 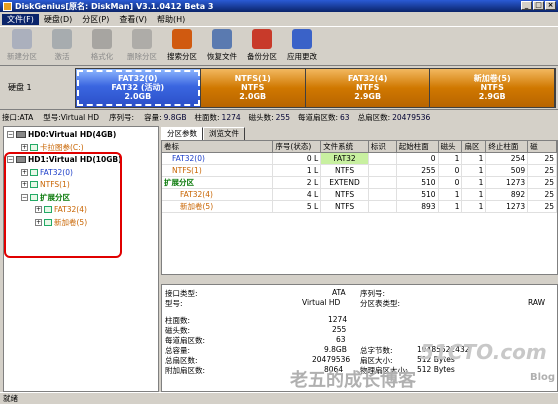 I want to click on close-button: ×, so click(x=550, y=5).